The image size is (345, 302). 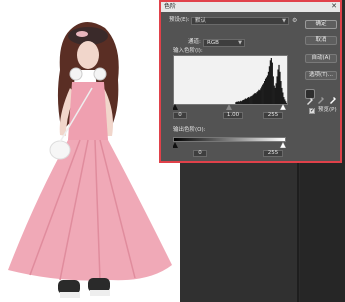 I want to click on input-white-handle, so click(x=282, y=107).